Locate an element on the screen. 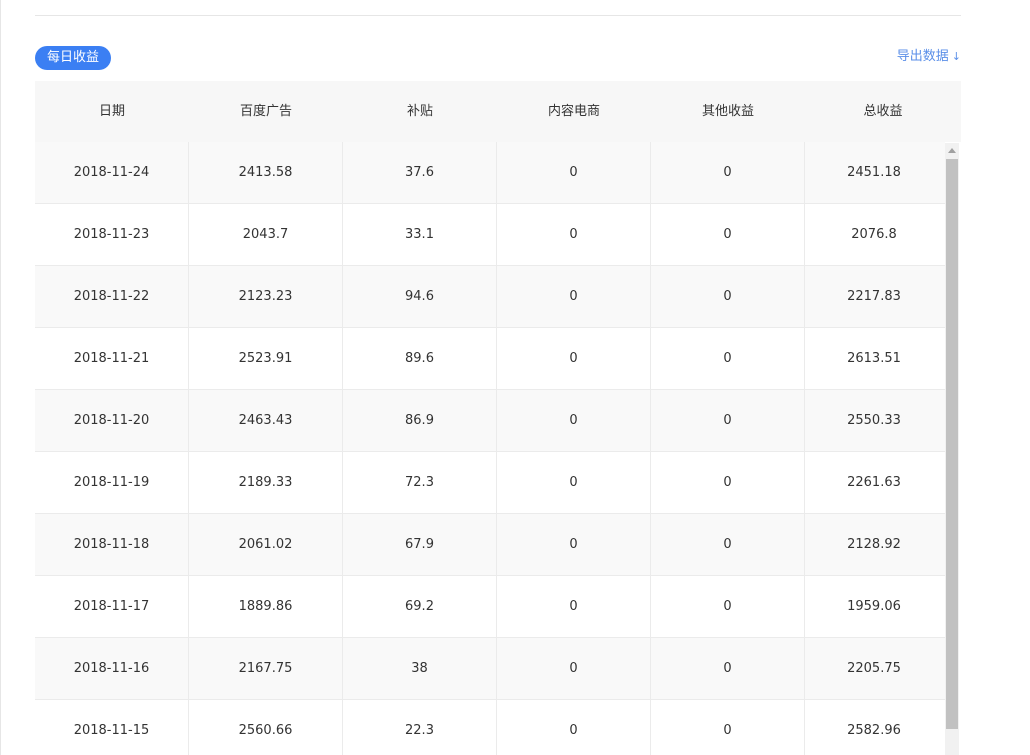 The image size is (1030, 755). cell-total-income: 2613.51 is located at coordinates (874, 358).